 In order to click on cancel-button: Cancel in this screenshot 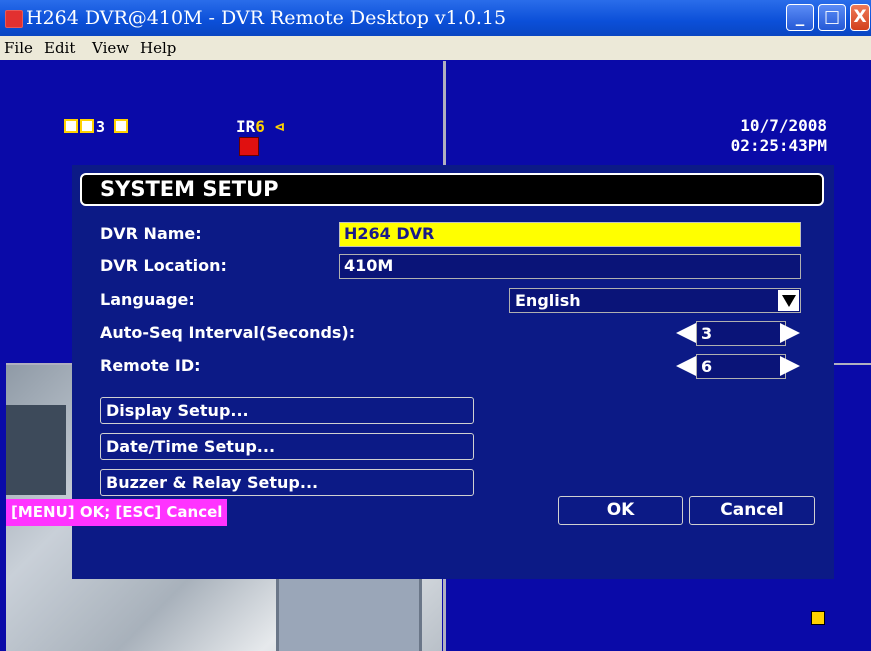, I will do `click(752, 510)`.